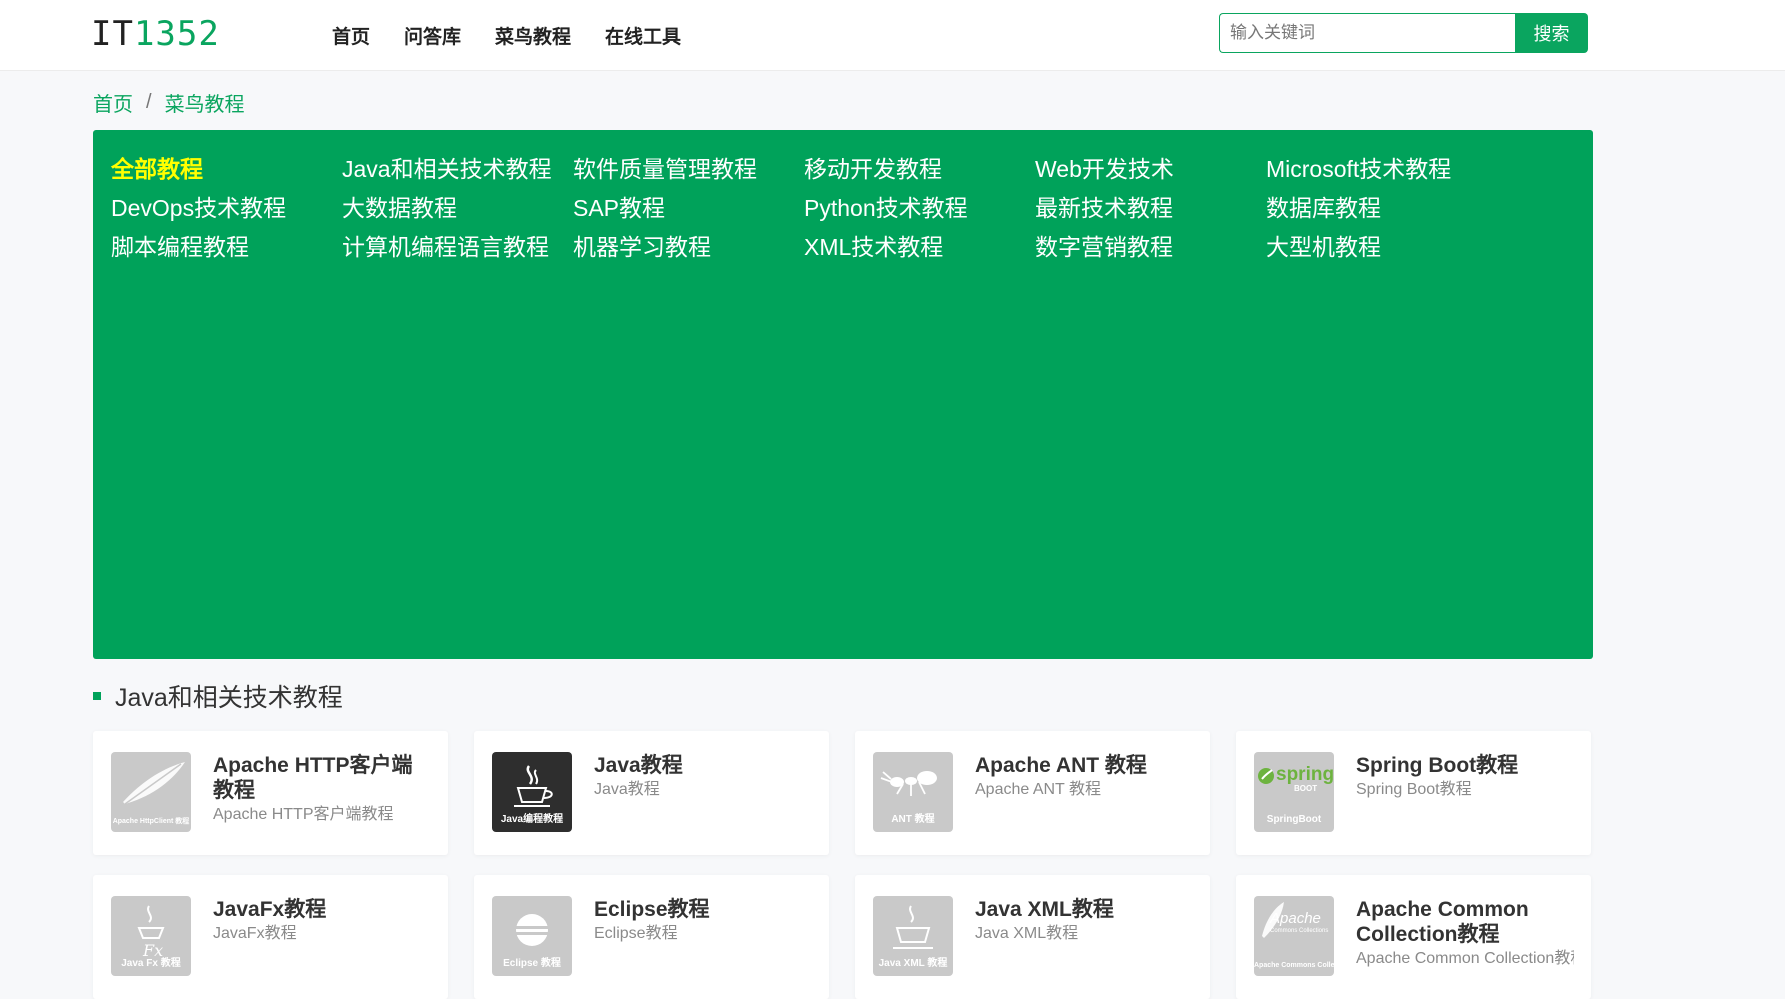 The width and height of the screenshot is (1785, 999). Describe the element at coordinates (457, 169) in the screenshot. I see `category-item: Java和相关技术教程` at that location.